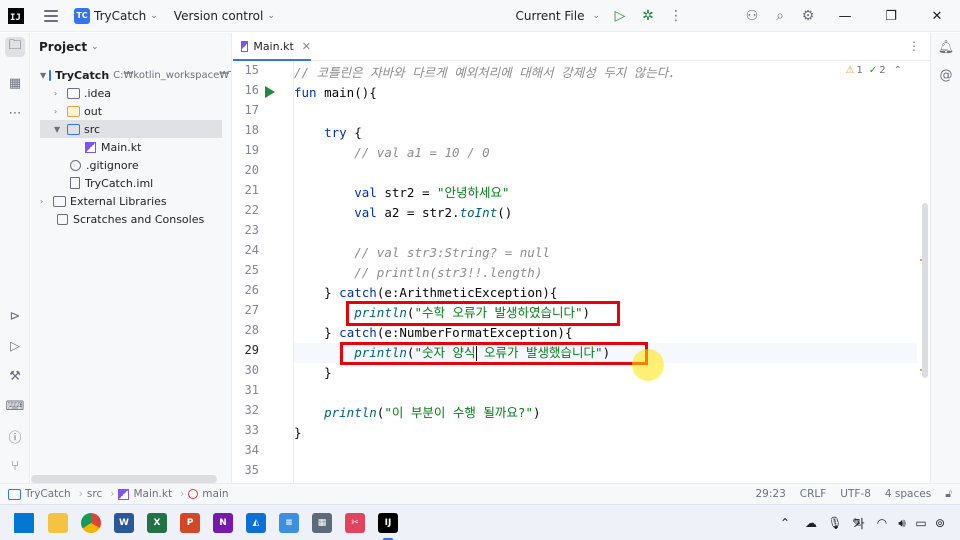 Image resolution: width=960 pixels, height=540 pixels. I want to click on project-name: TryCatch, so click(120, 16).